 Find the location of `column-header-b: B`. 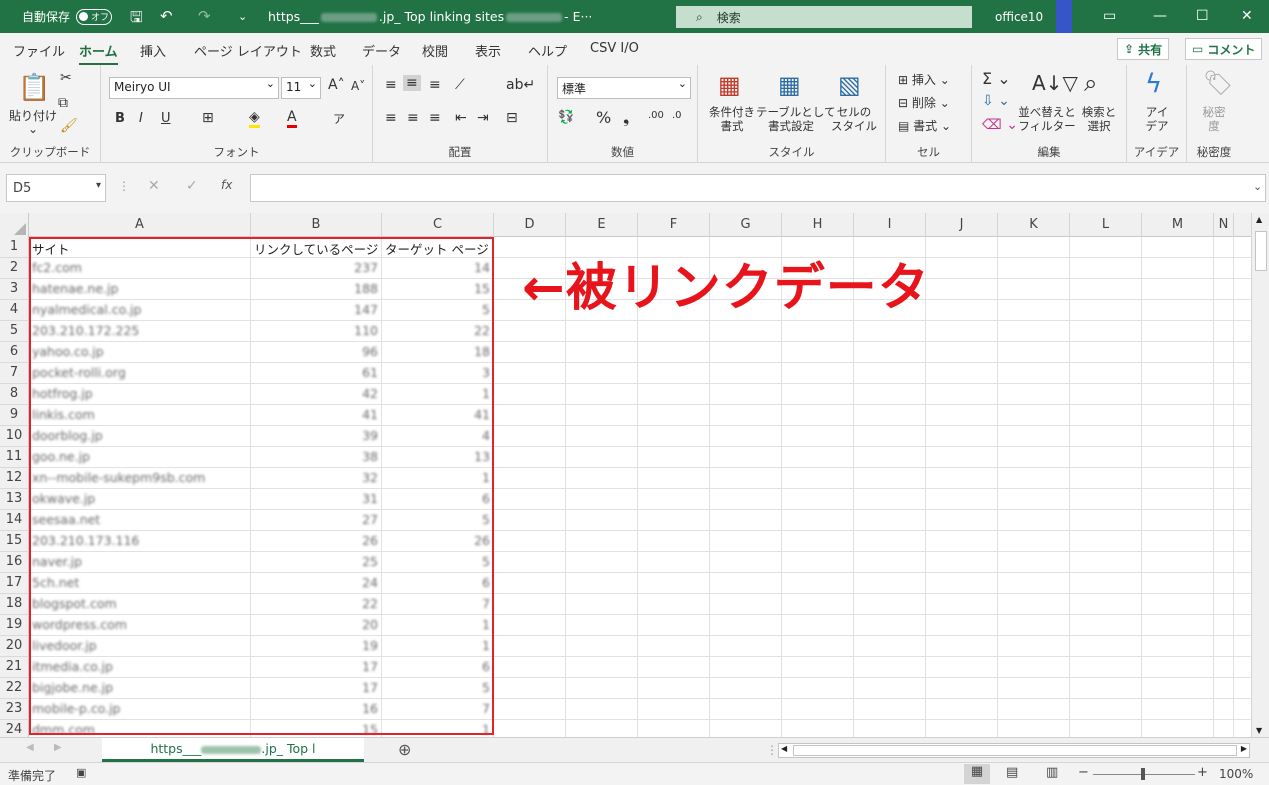

column-header-b: B is located at coordinates (316, 225).